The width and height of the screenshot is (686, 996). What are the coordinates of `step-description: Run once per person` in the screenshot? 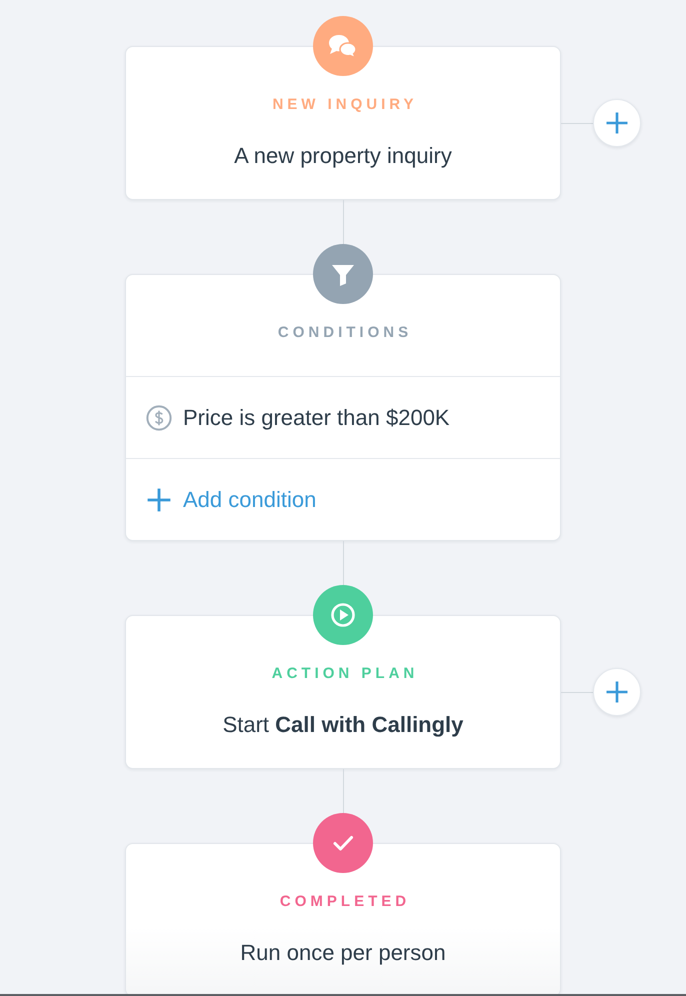 It's located at (343, 953).